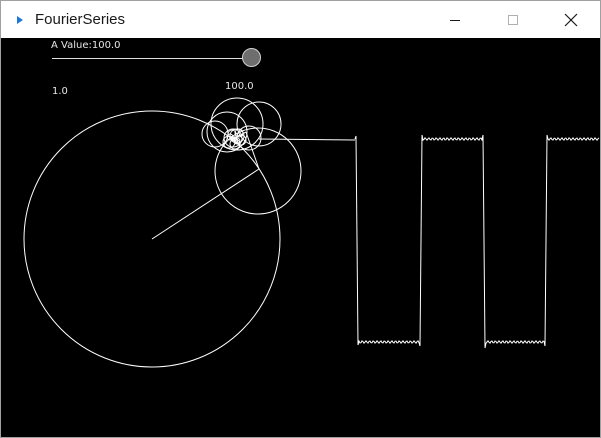 This screenshot has width=601, height=438. I want to click on play-triangle-icon, so click(20, 20).